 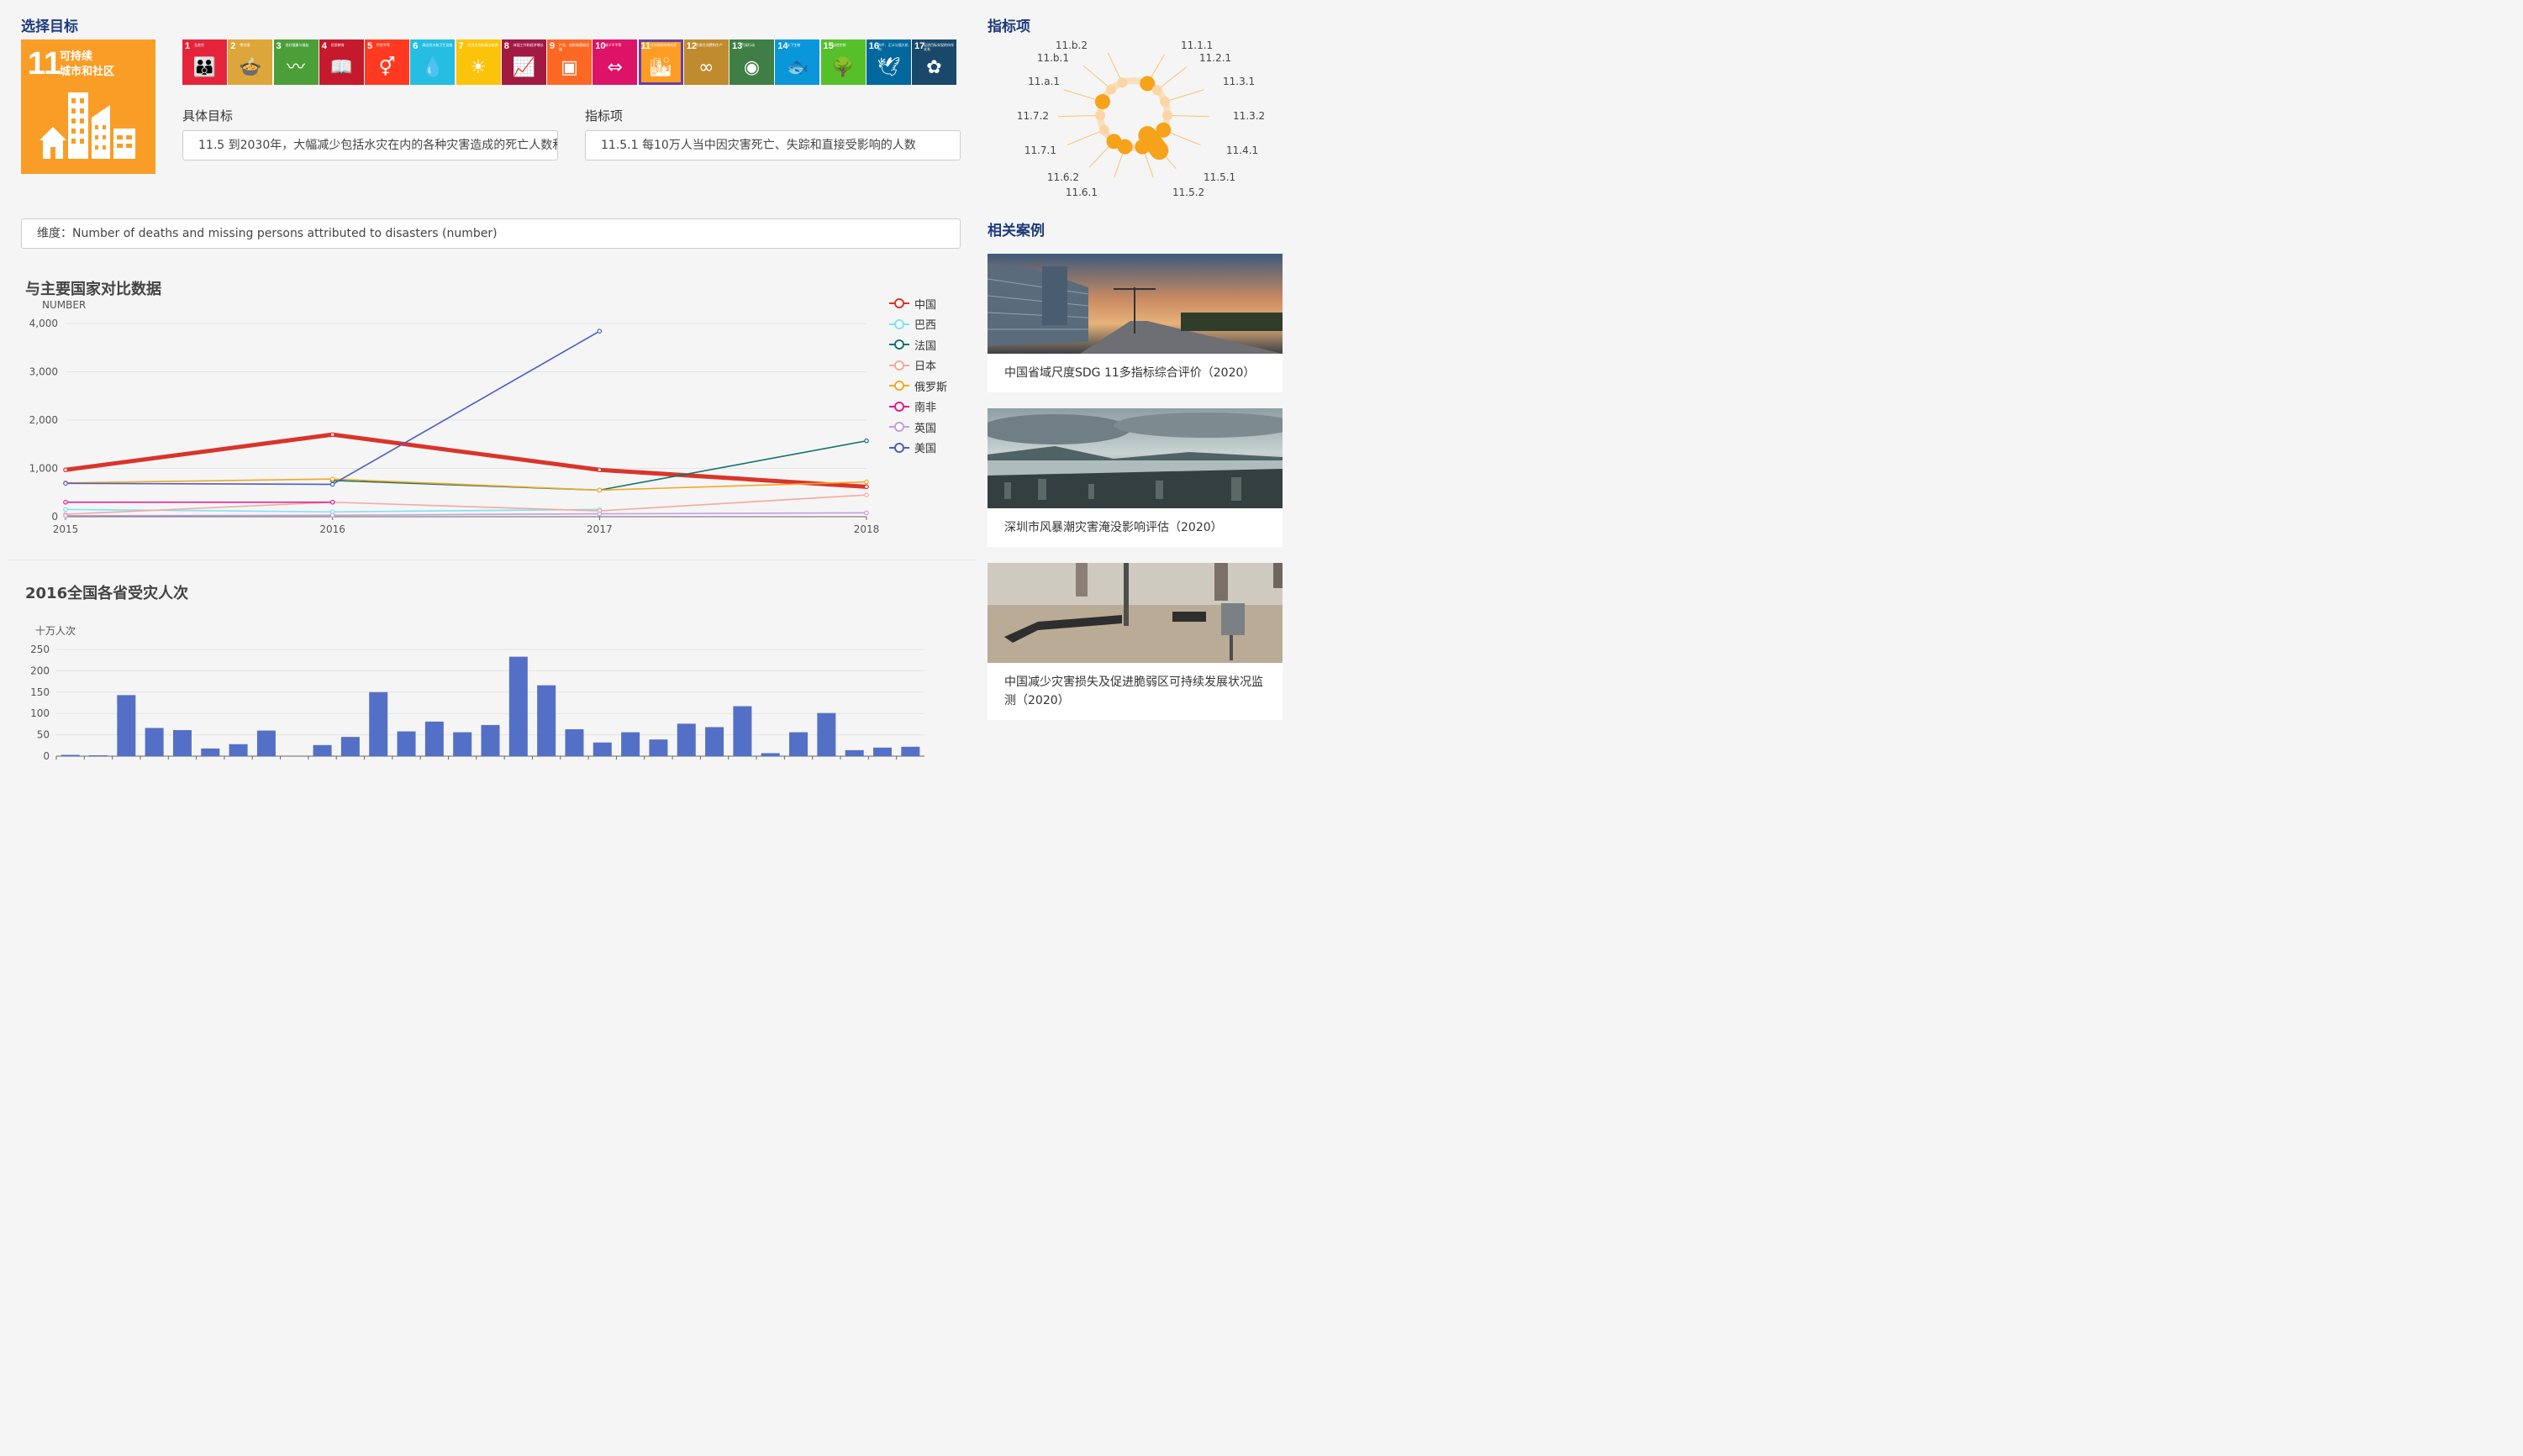 I want to click on goal-label: 气候行动, so click(x=748, y=45).